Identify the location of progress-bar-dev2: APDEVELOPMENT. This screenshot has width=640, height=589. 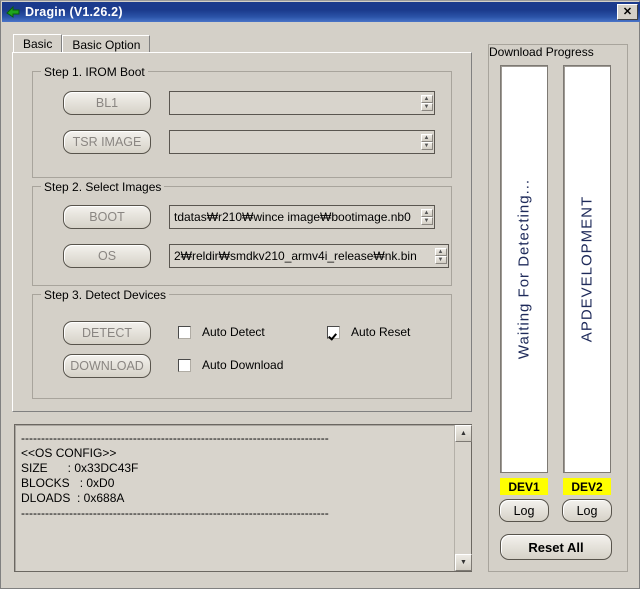
(587, 269).